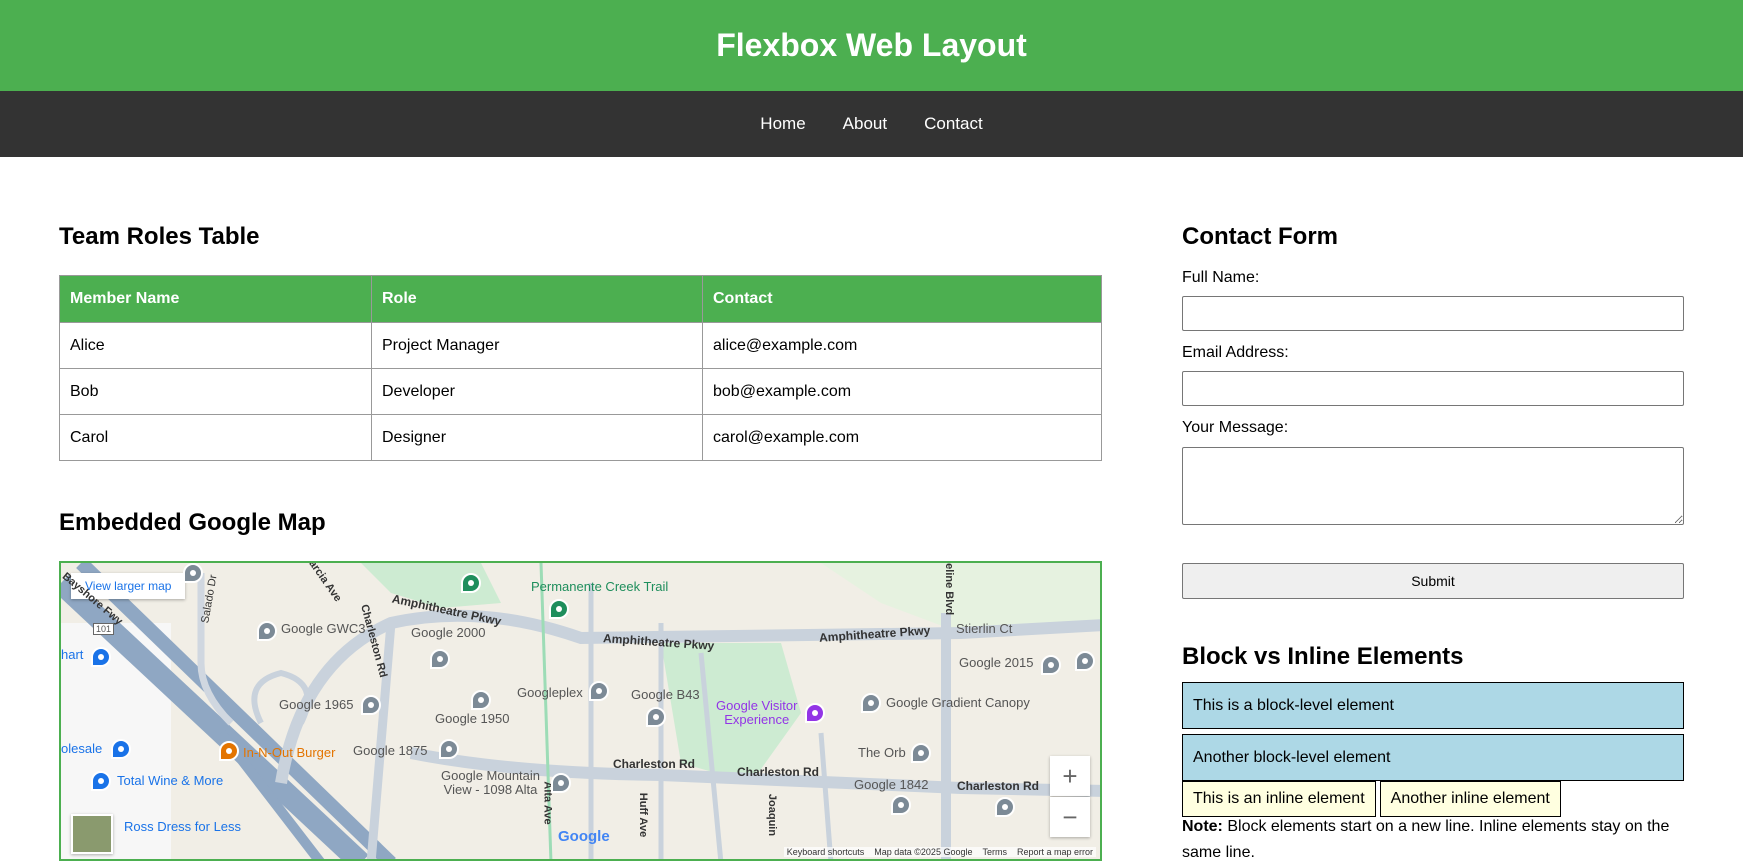 The height and width of the screenshot is (866, 1743). What do you see at coordinates (1055, 852) in the screenshot?
I see `report-map-error-link: Report a map error` at bounding box center [1055, 852].